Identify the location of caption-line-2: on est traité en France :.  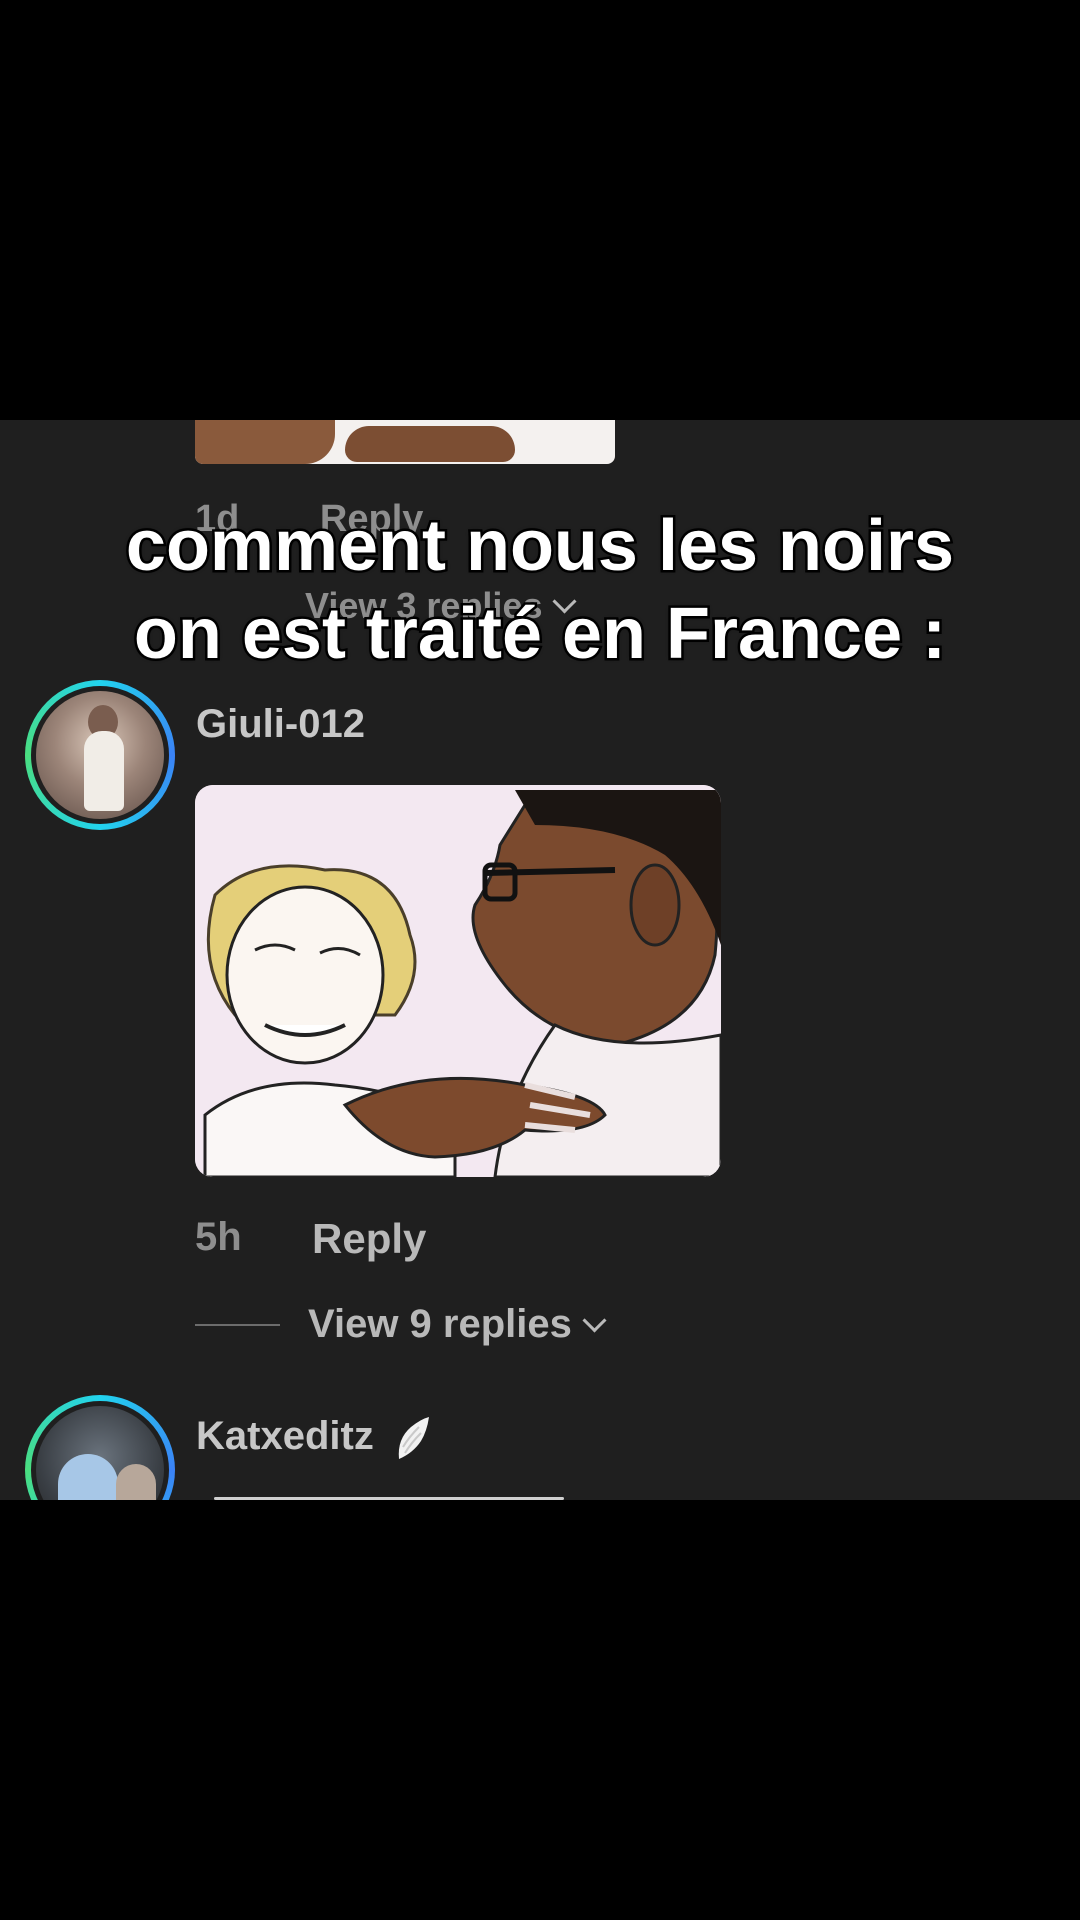
(539, 634).